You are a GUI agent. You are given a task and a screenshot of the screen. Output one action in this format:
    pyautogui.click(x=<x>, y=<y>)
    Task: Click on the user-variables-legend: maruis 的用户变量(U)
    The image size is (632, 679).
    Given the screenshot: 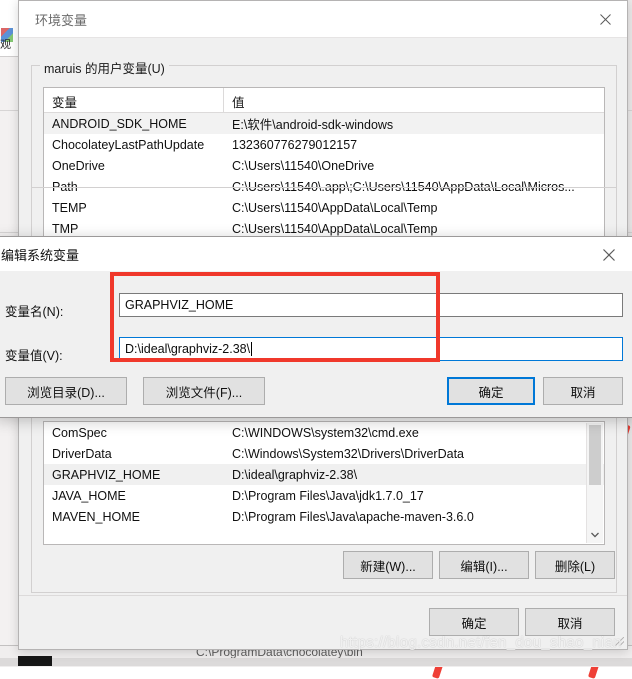 What is the action you would take?
    pyautogui.click(x=104, y=67)
    